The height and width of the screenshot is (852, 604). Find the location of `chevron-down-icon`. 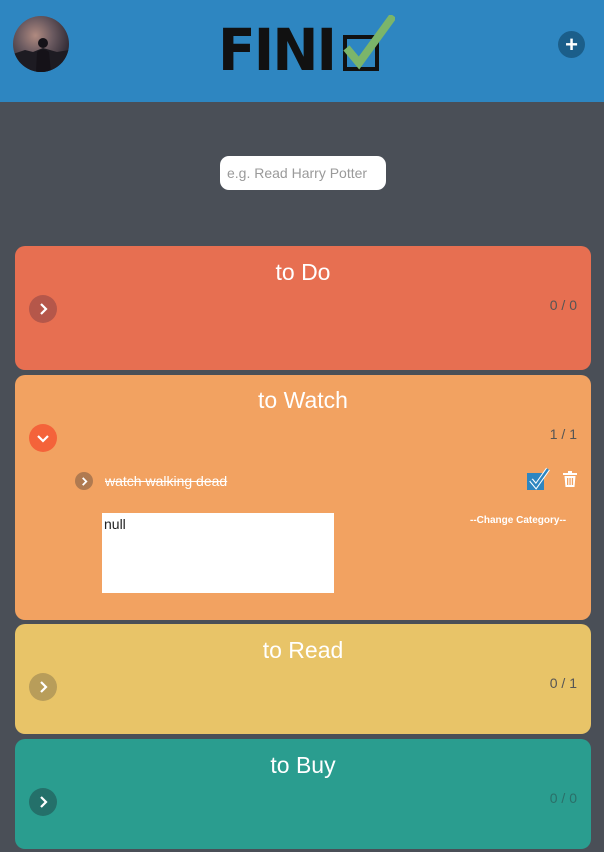

chevron-down-icon is located at coordinates (43, 438).